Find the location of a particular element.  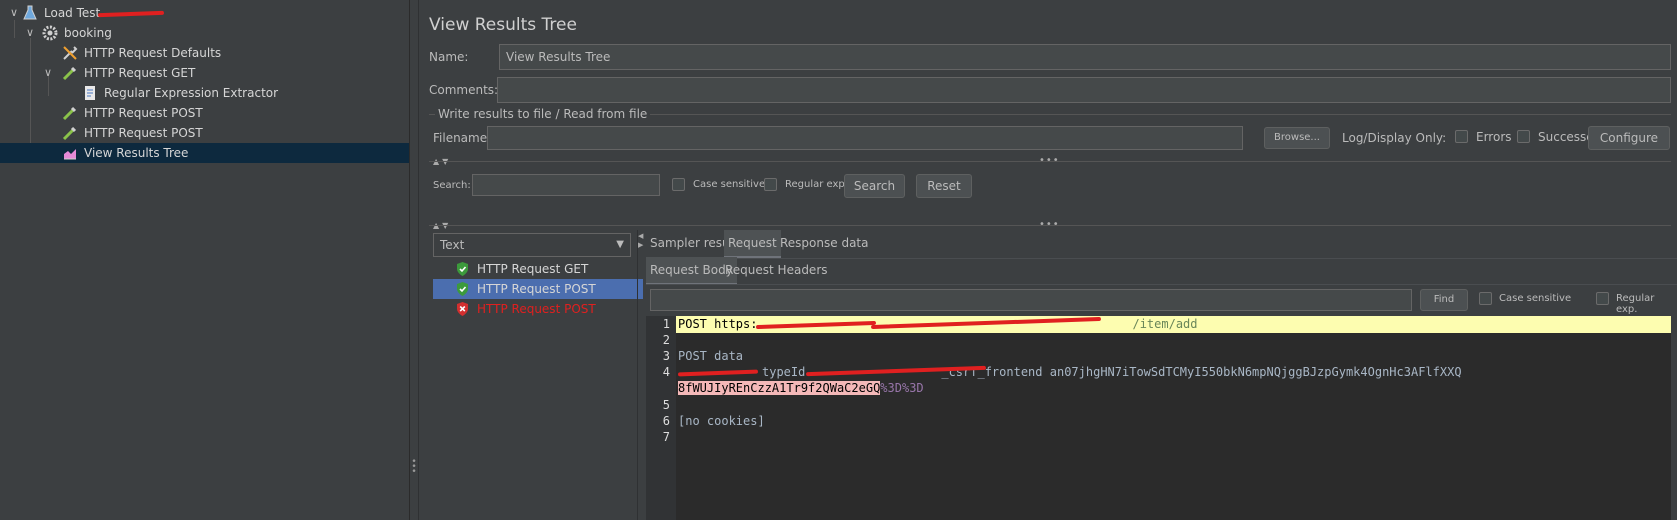

tree-item-label: Load Test is located at coordinates (72, 13).